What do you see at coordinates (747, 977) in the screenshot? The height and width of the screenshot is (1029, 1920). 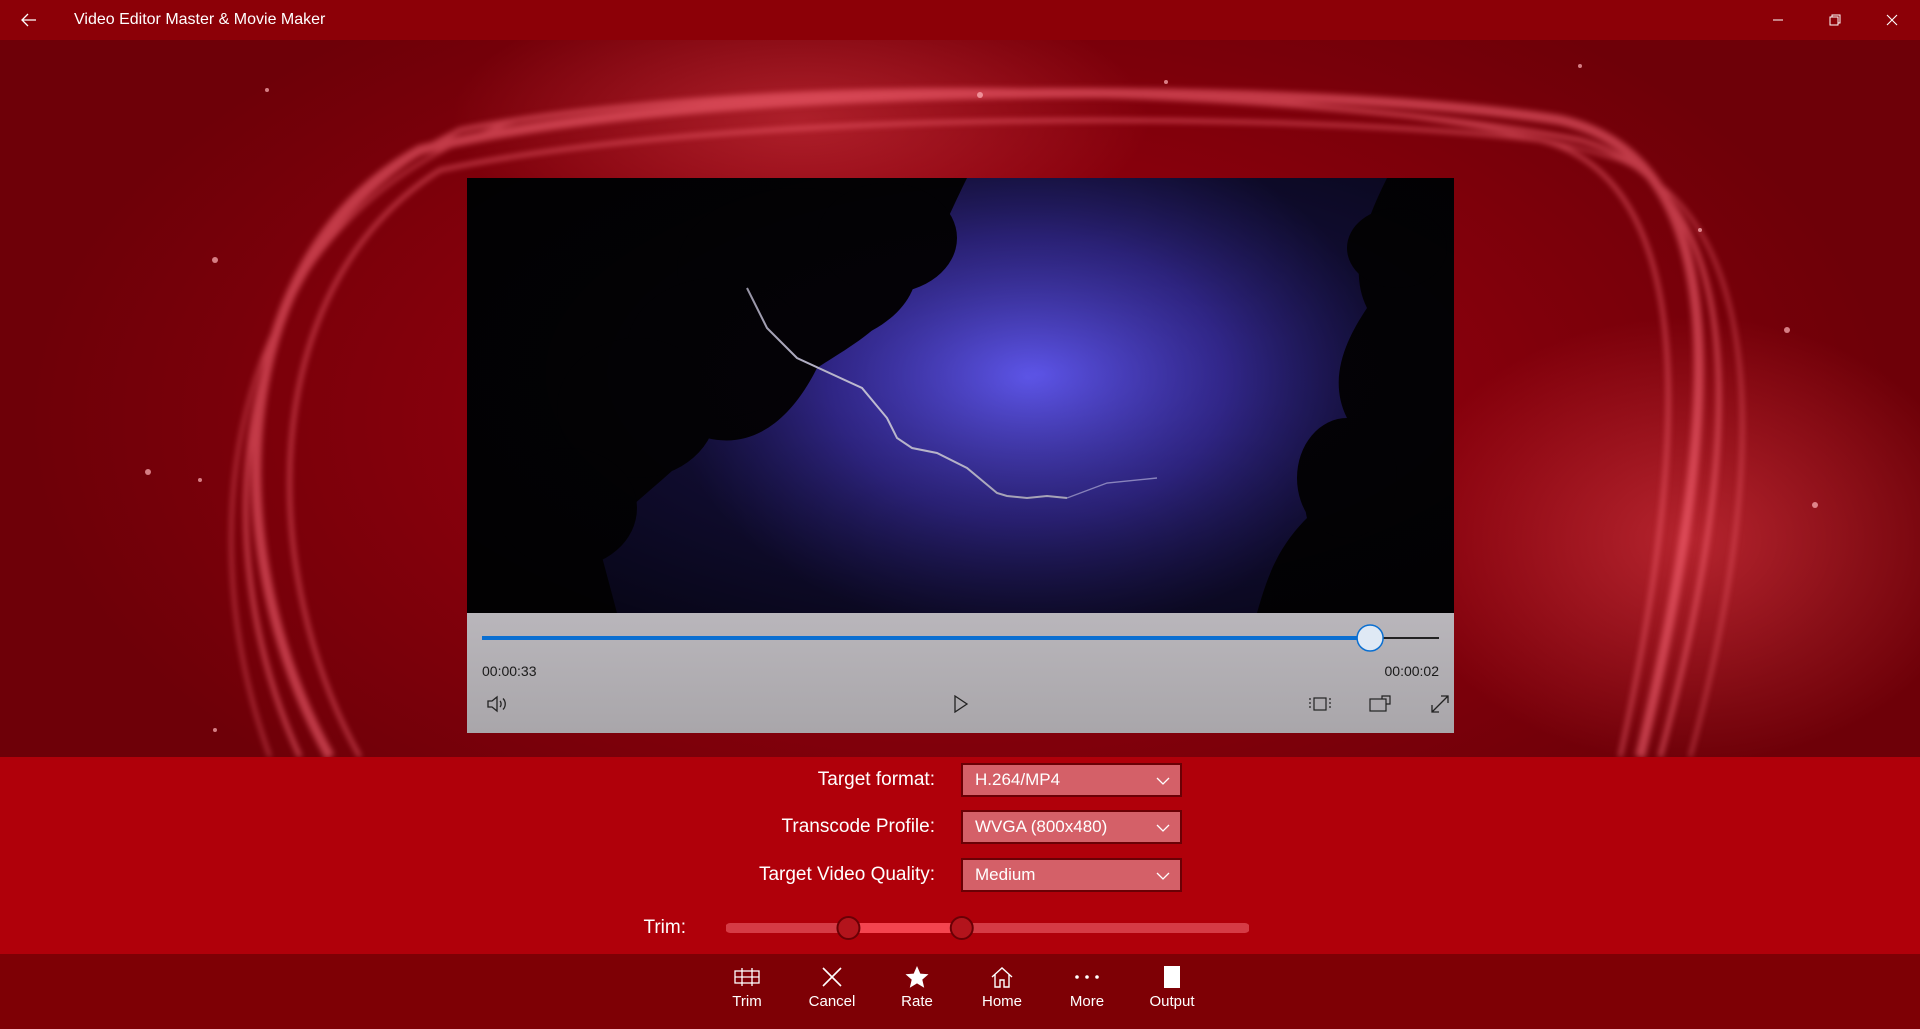 I see `trim-icon` at bounding box center [747, 977].